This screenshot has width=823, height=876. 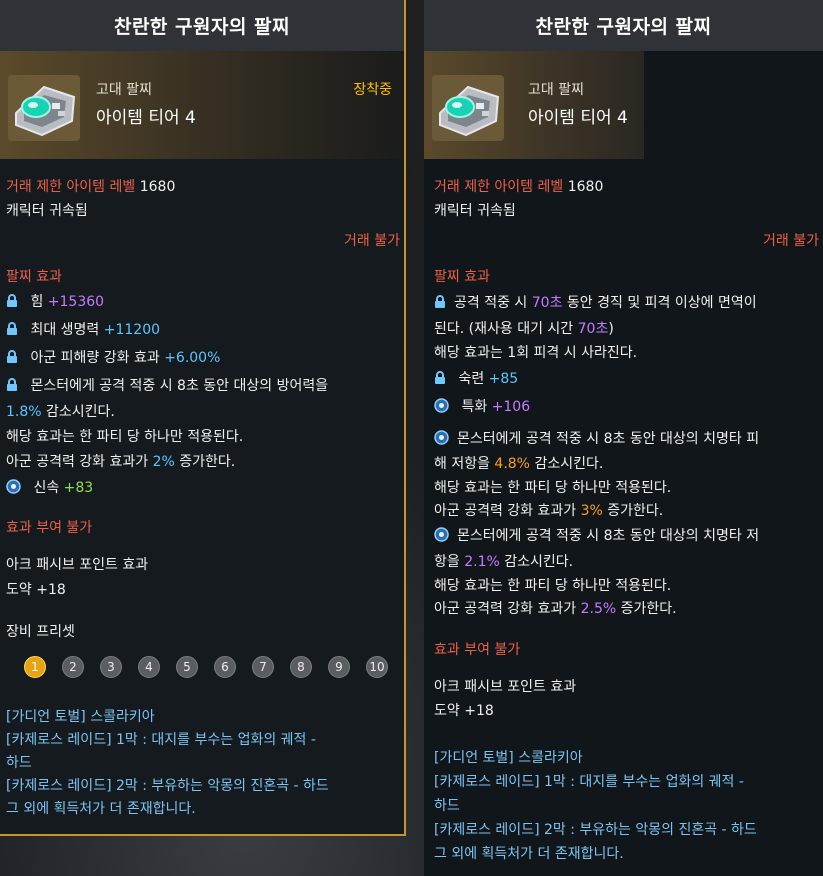 What do you see at coordinates (482, 562) in the screenshot?
I see `effect-value: 2.1%` at bounding box center [482, 562].